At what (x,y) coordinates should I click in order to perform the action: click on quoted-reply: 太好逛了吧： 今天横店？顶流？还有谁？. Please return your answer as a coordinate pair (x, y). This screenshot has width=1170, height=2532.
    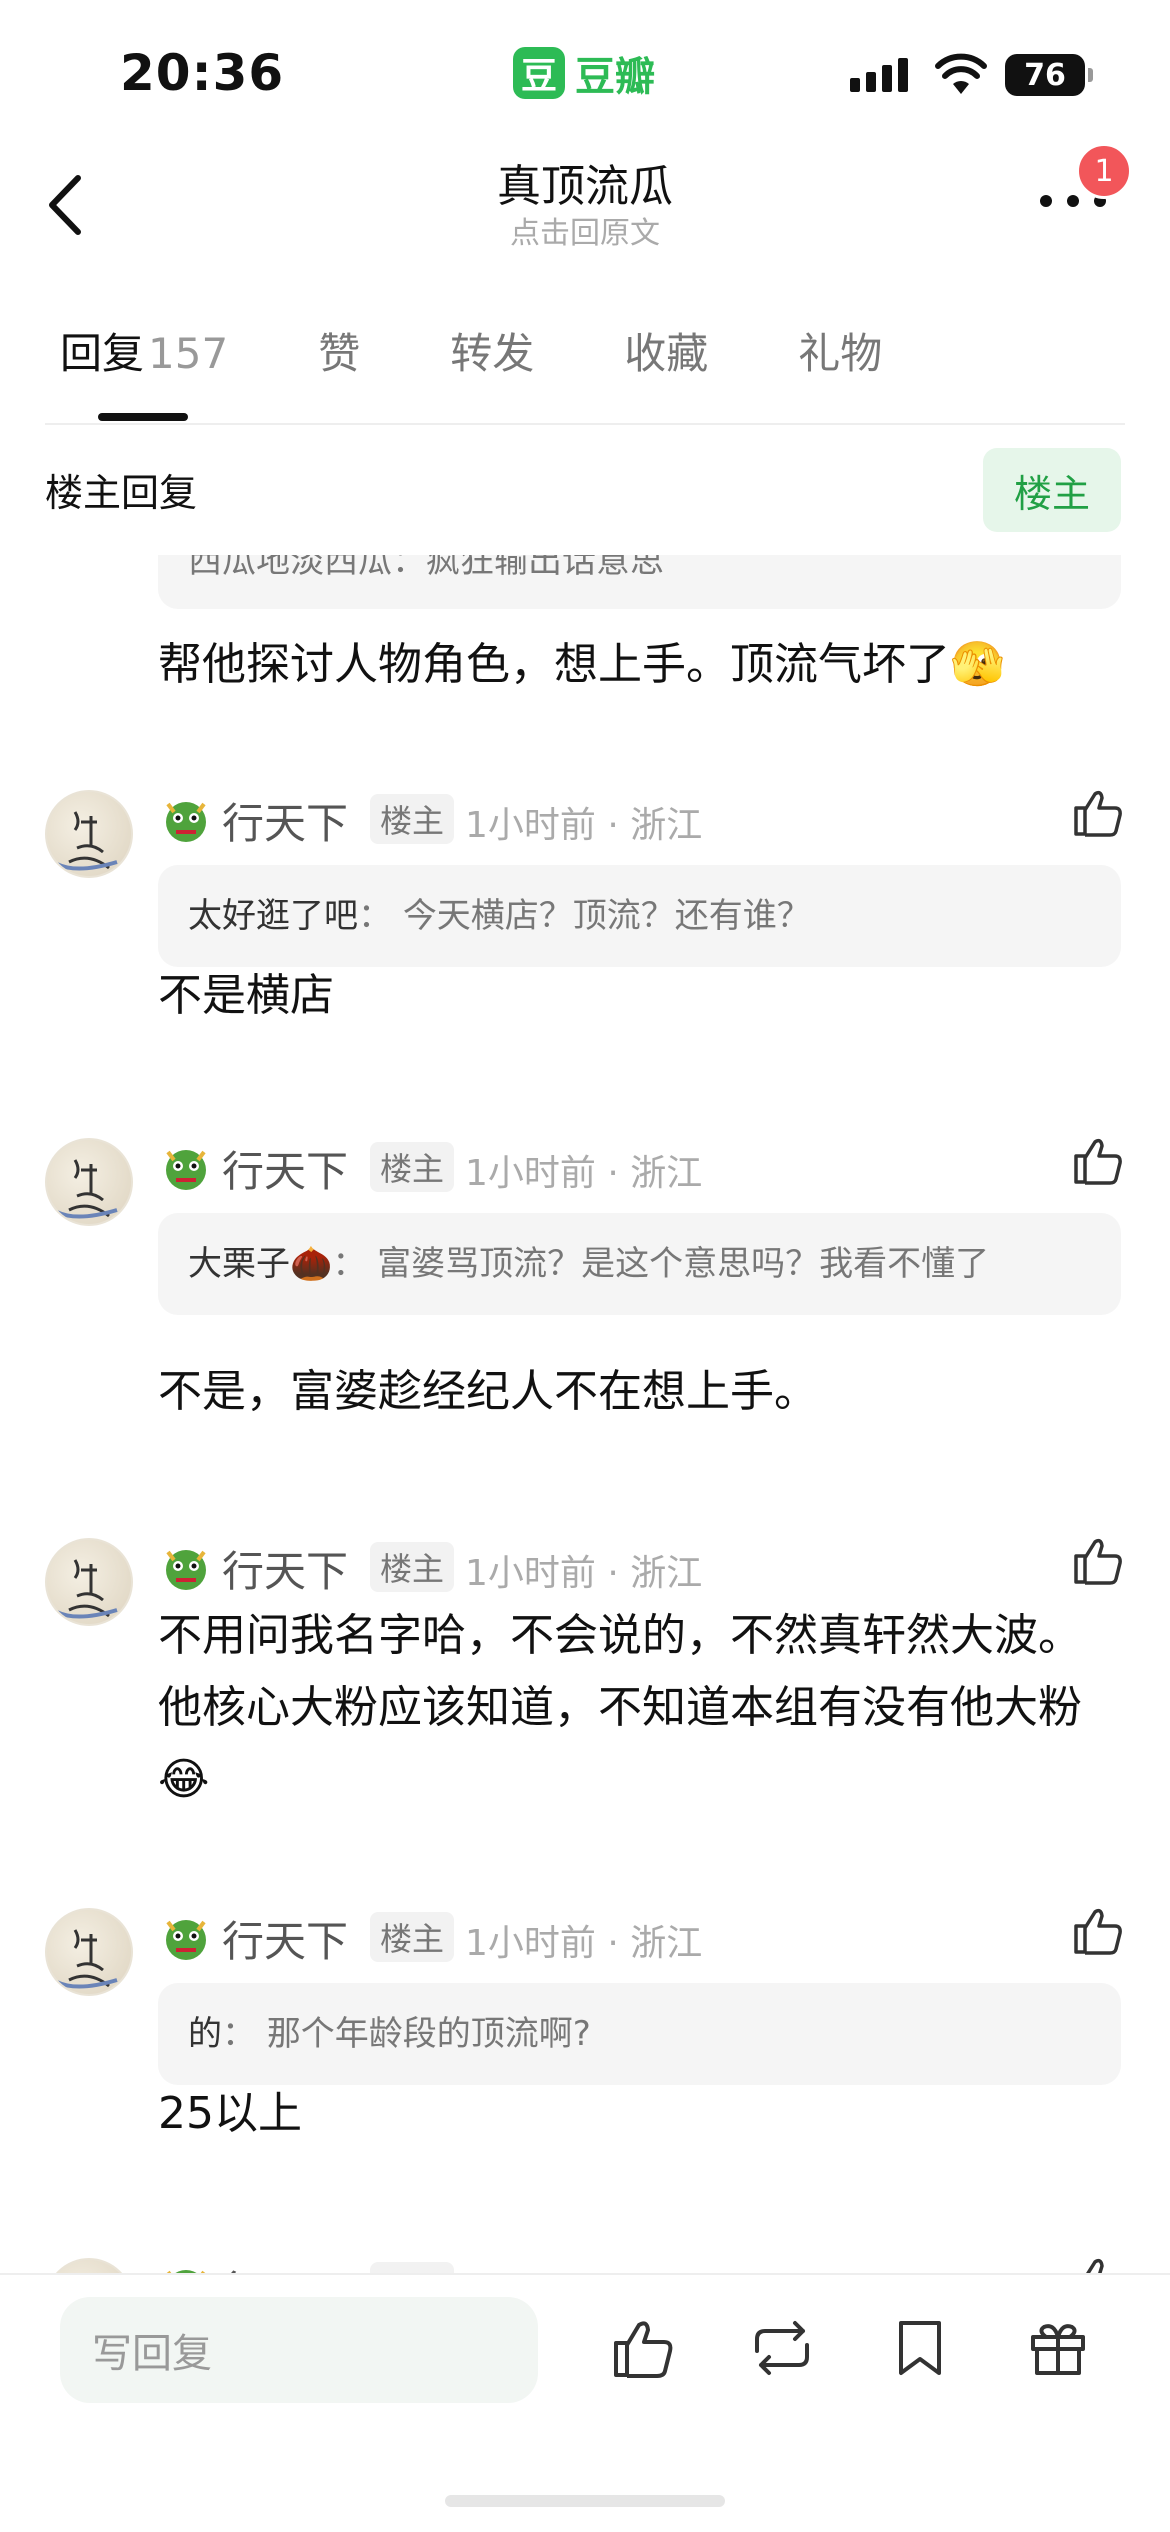
    Looking at the image, I should click on (639, 916).